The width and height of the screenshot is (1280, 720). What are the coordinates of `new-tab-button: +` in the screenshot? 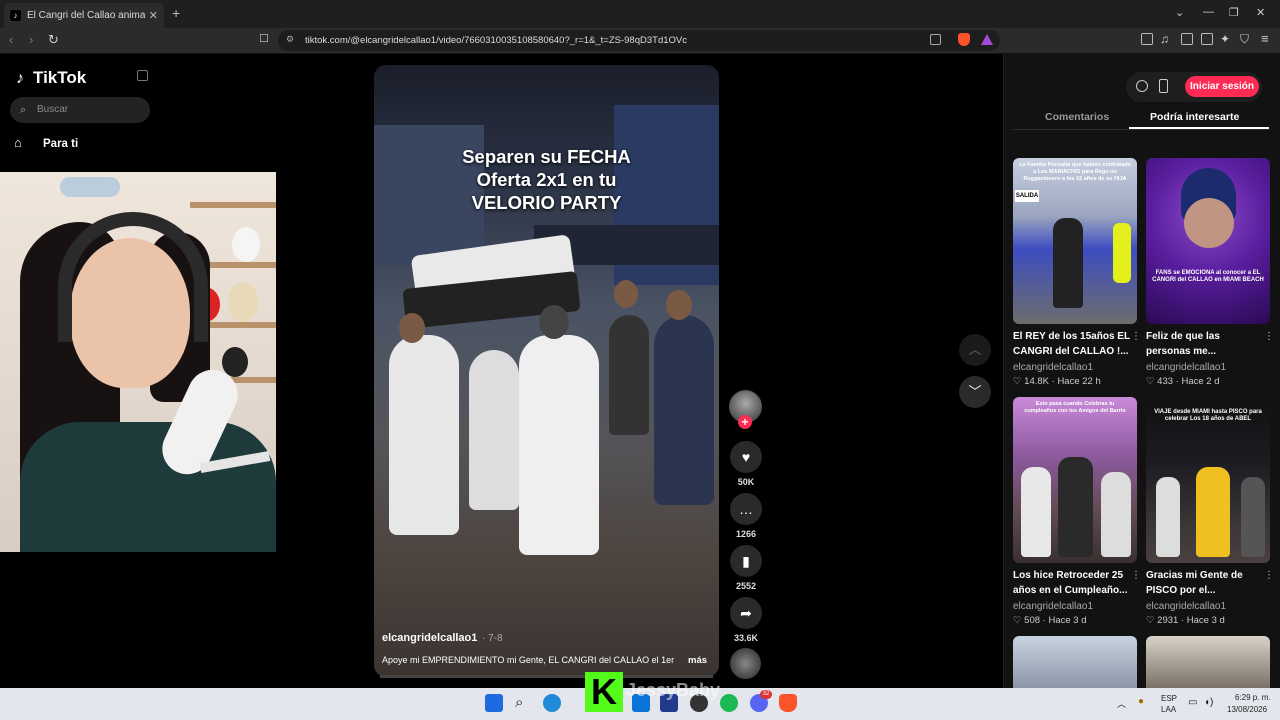 It's located at (176, 13).